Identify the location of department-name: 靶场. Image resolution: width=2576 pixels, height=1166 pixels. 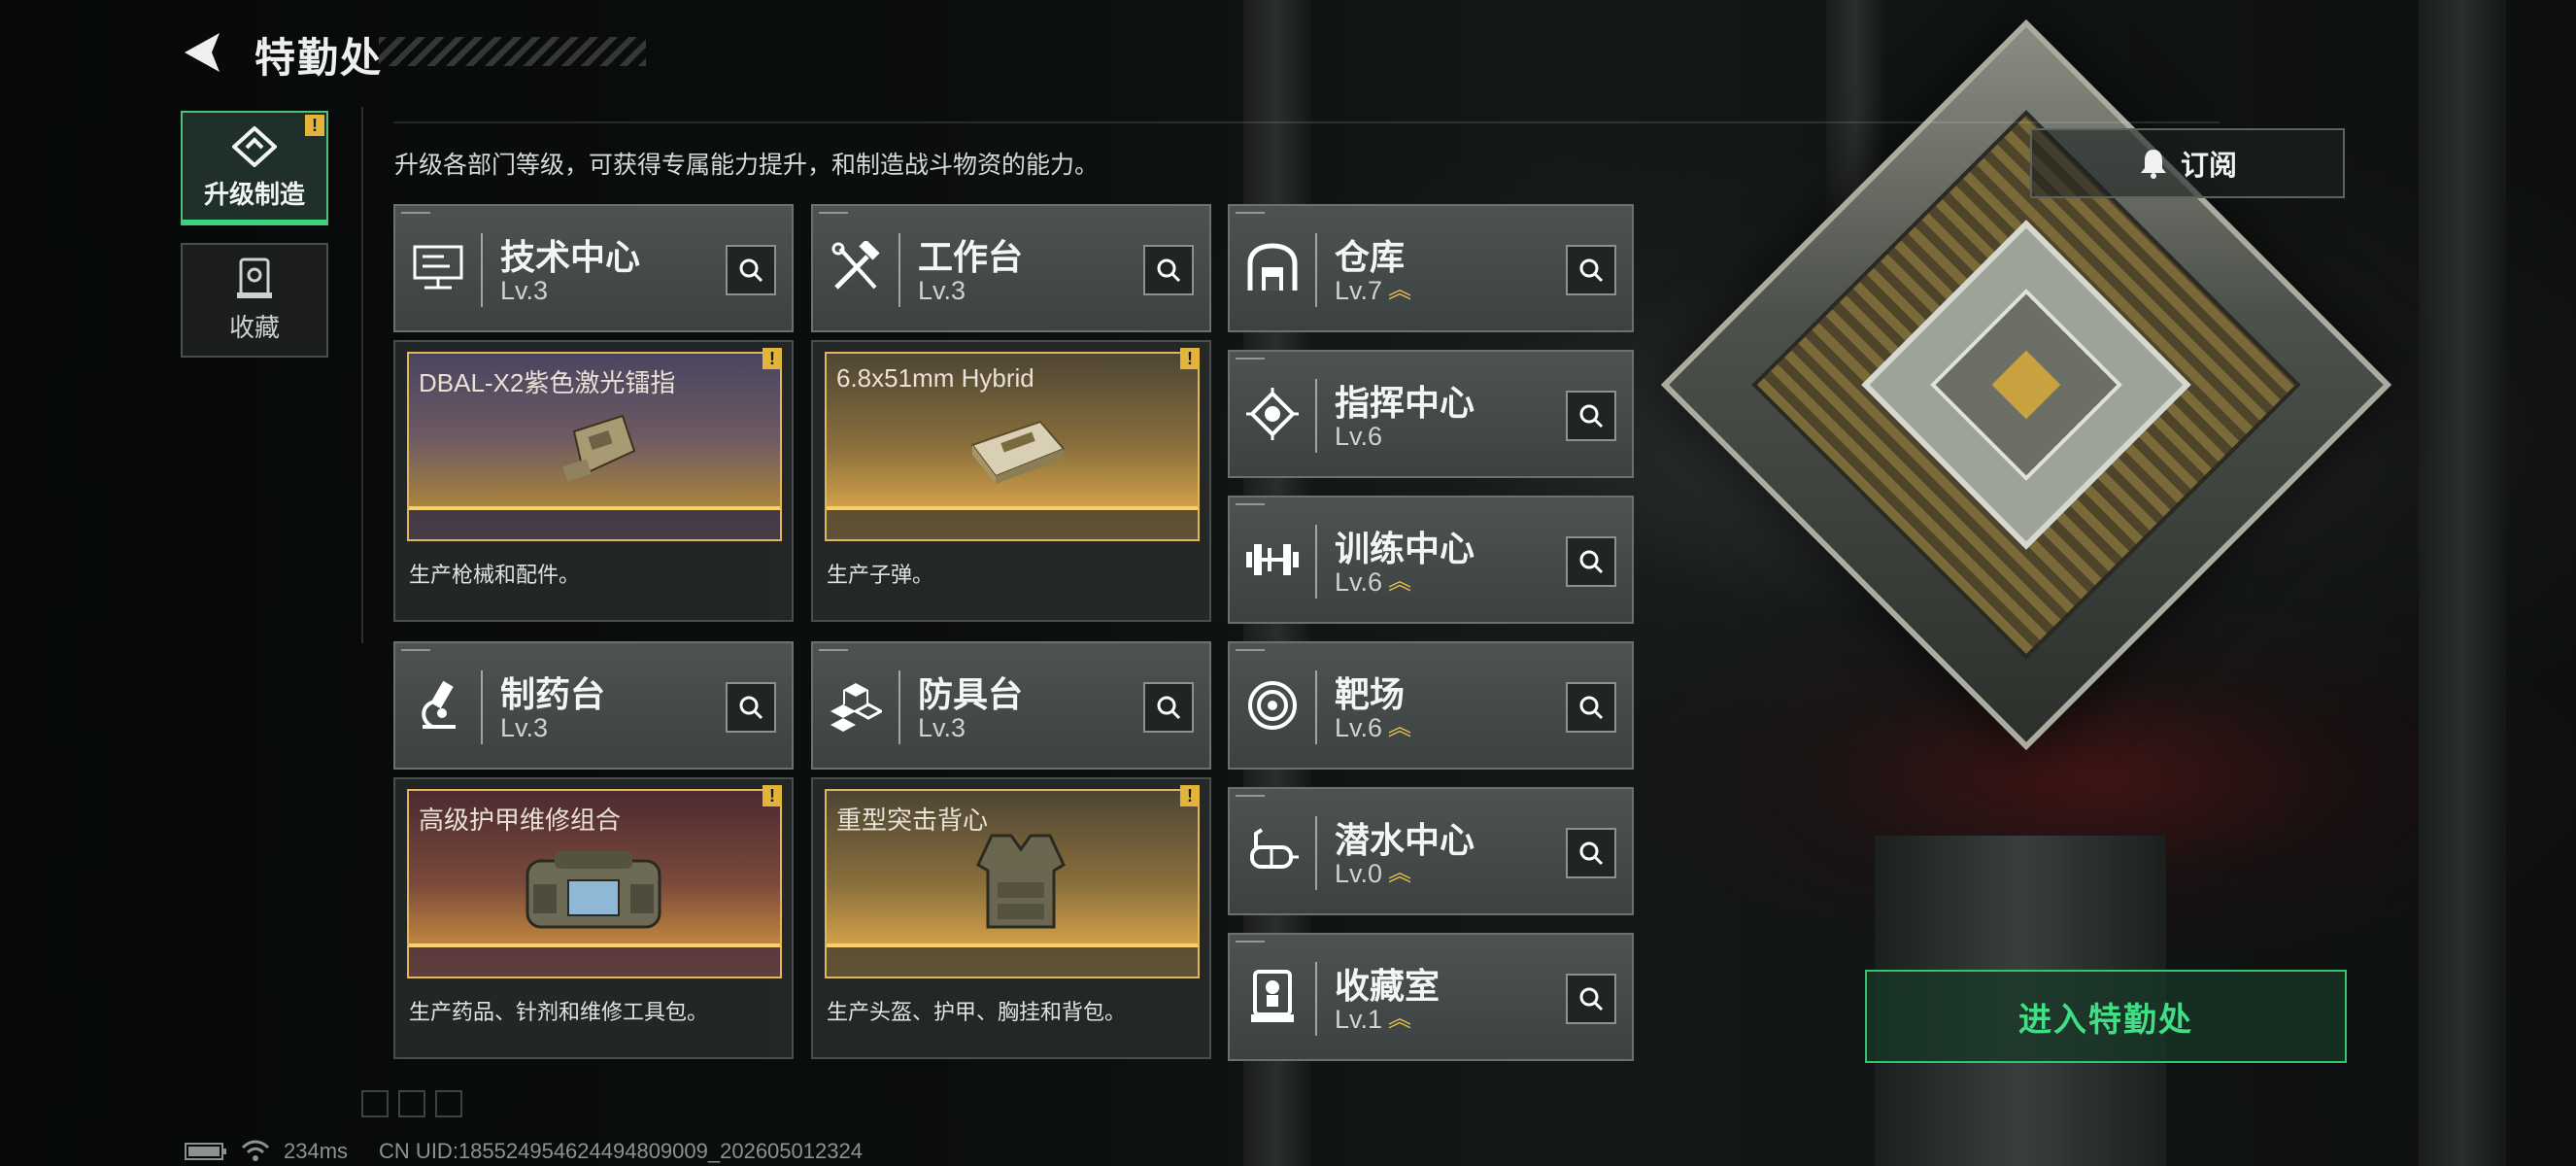
(1370, 694).